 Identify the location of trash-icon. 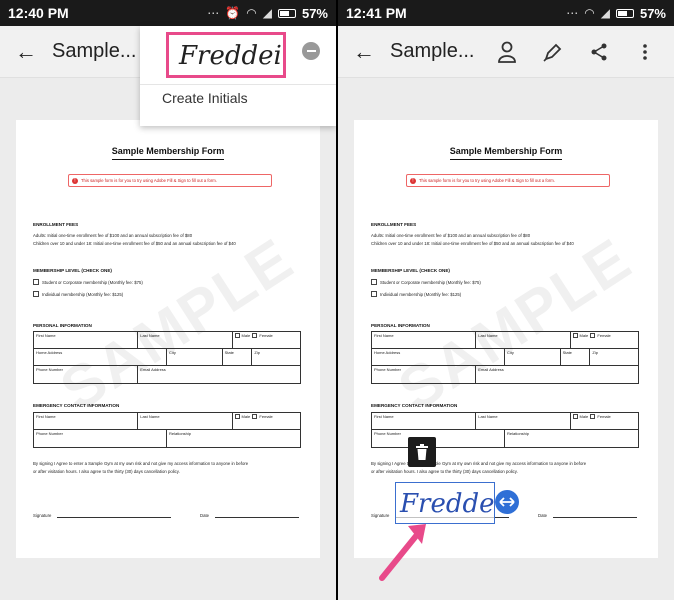
(422, 452).